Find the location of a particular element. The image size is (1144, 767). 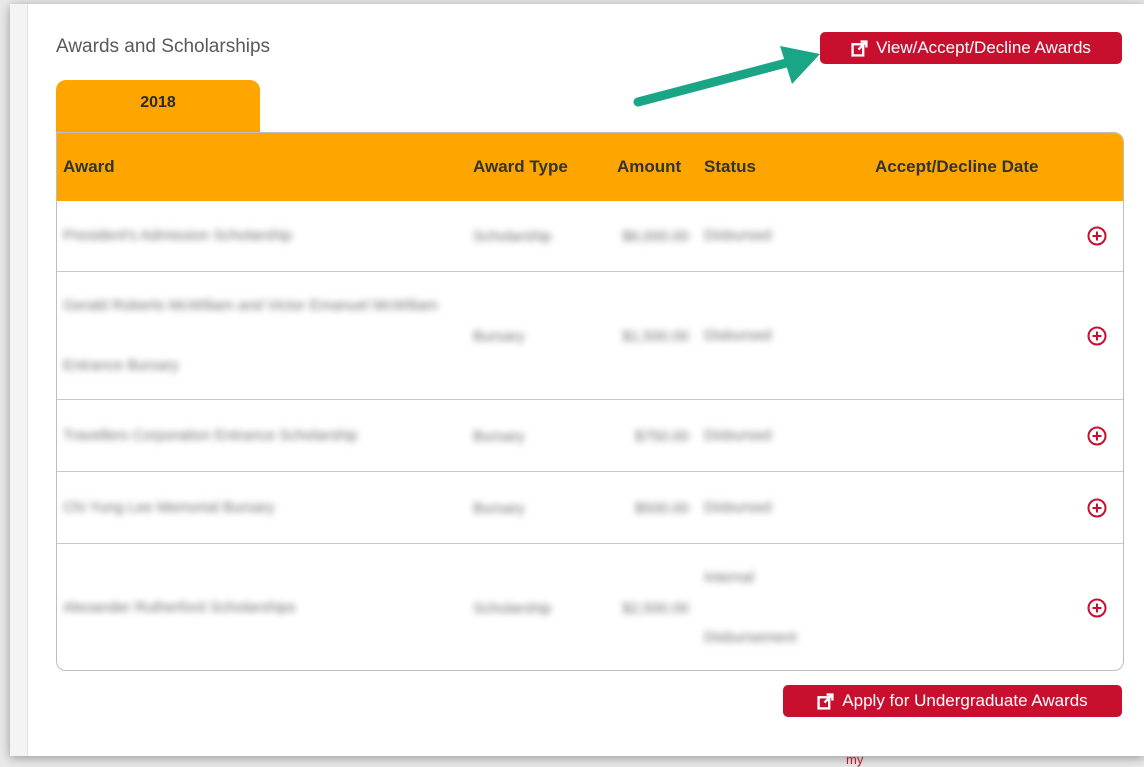

section-title: Awards and Scholarships is located at coordinates (163, 46).